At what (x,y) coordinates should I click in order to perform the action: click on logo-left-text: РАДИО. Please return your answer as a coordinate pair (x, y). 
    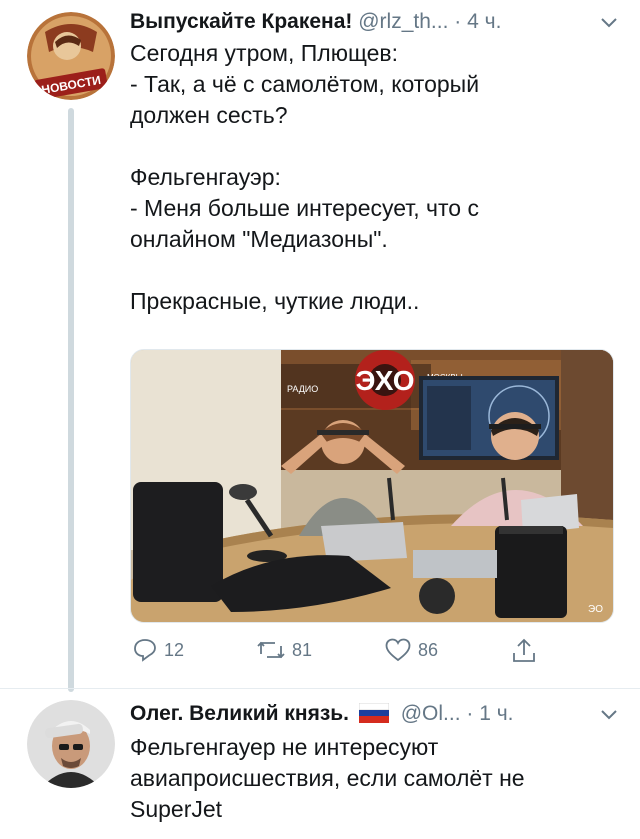
    Looking at the image, I should click on (302, 389).